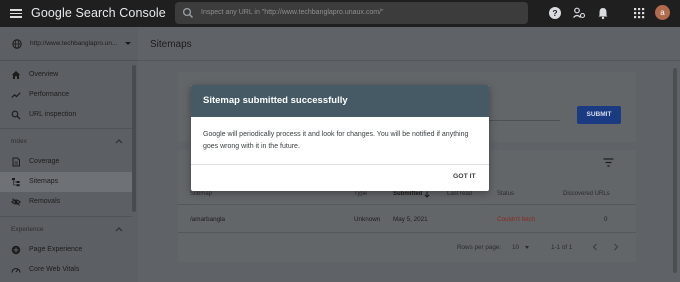  What do you see at coordinates (275, 100) in the screenshot?
I see `dialog-title: Sitemap submitted successfully` at bounding box center [275, 100].